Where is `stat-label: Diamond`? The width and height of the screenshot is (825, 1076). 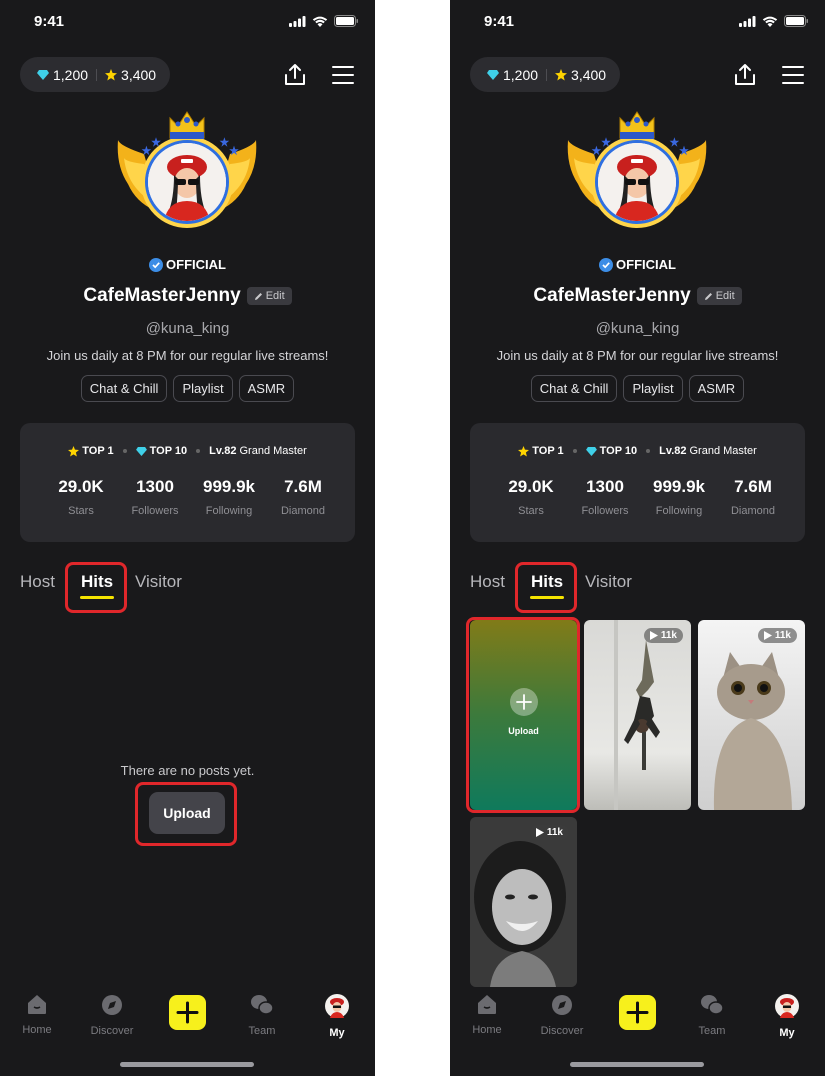
stat-label: Diamond is located at coordinates (303, 511).